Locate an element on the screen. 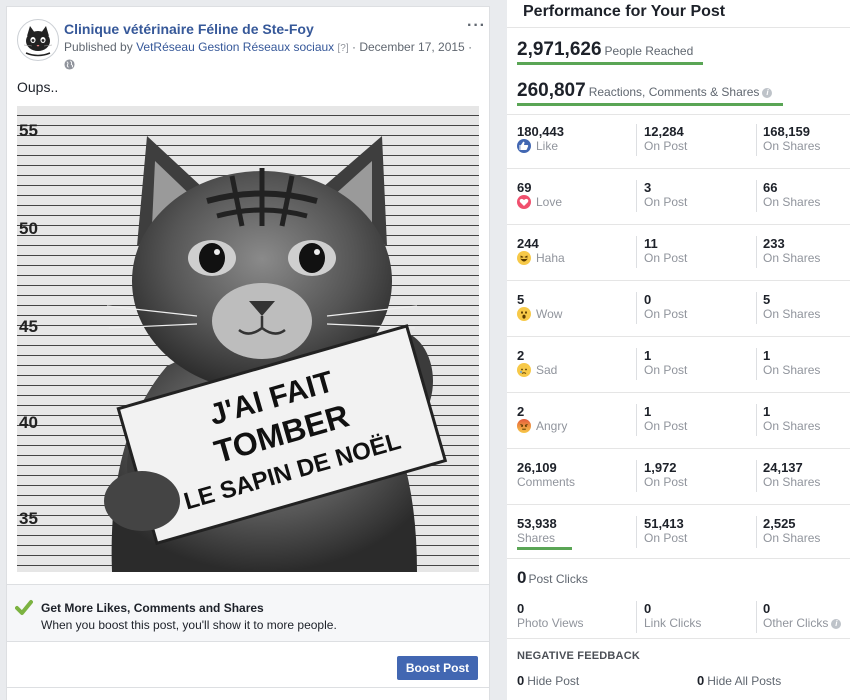 The image size is (850, 700). comments-label-text: Comments is located at coordinates (546, 482).